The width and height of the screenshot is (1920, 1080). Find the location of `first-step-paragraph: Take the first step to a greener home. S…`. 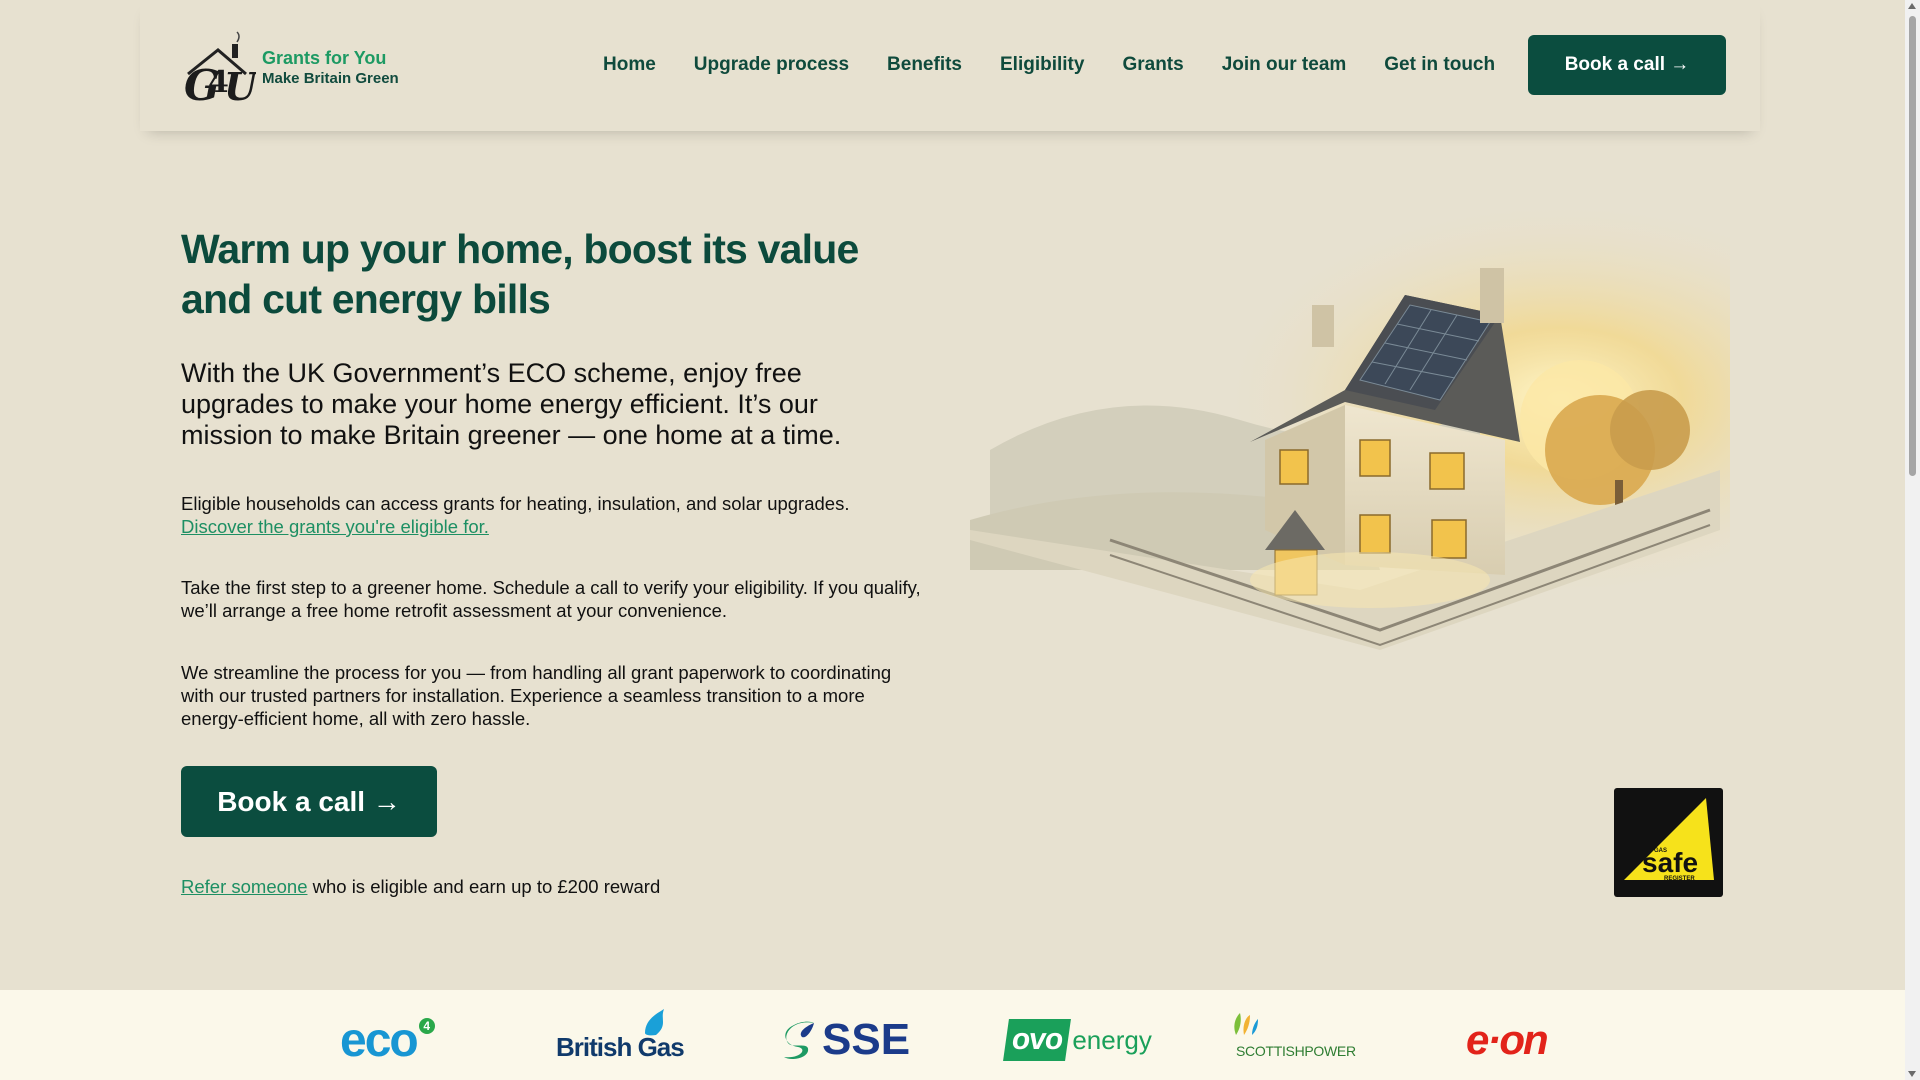

first-step-paragraph: Take the first step to a greener home. S… is located at coordinates (551, 599).